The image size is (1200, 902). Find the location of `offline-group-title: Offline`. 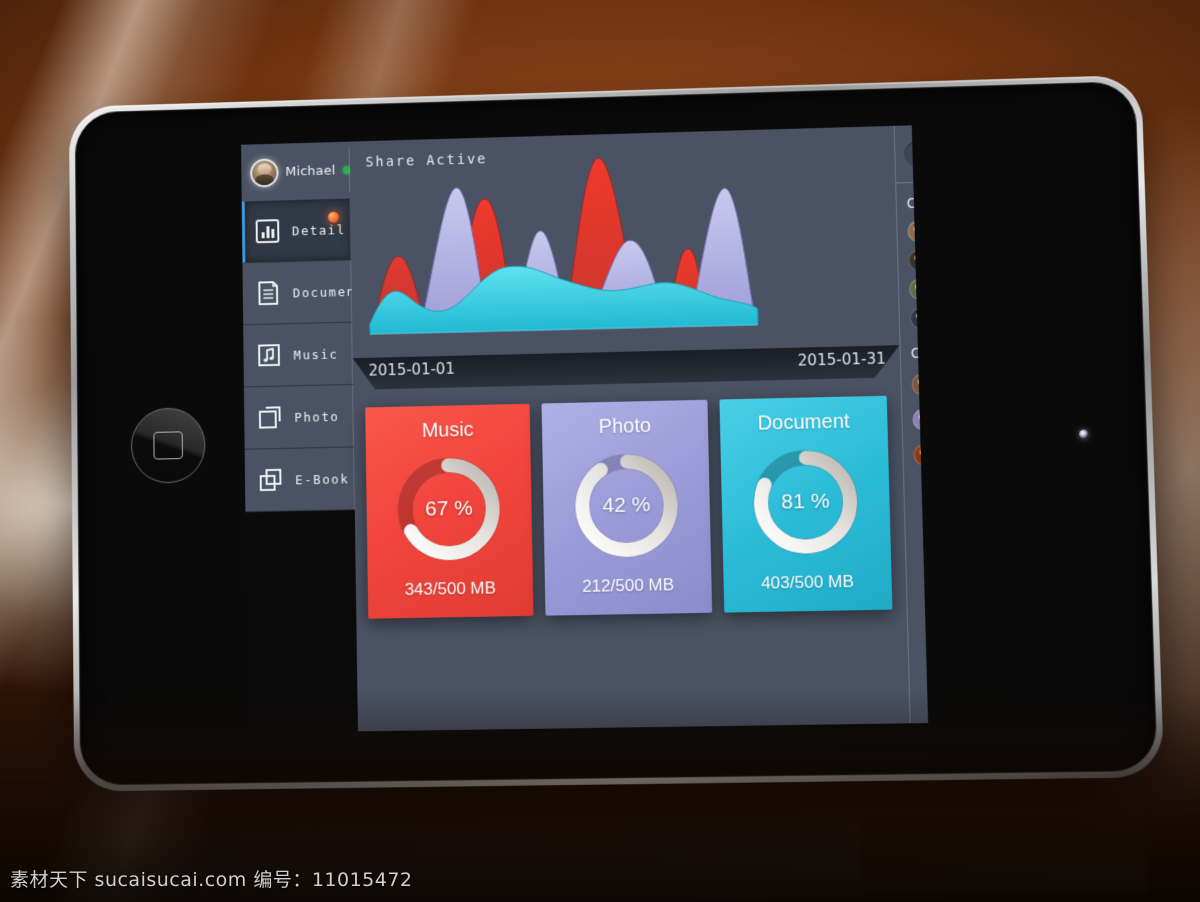

offline-group-title: Offline is located at coordinates (919, 352).